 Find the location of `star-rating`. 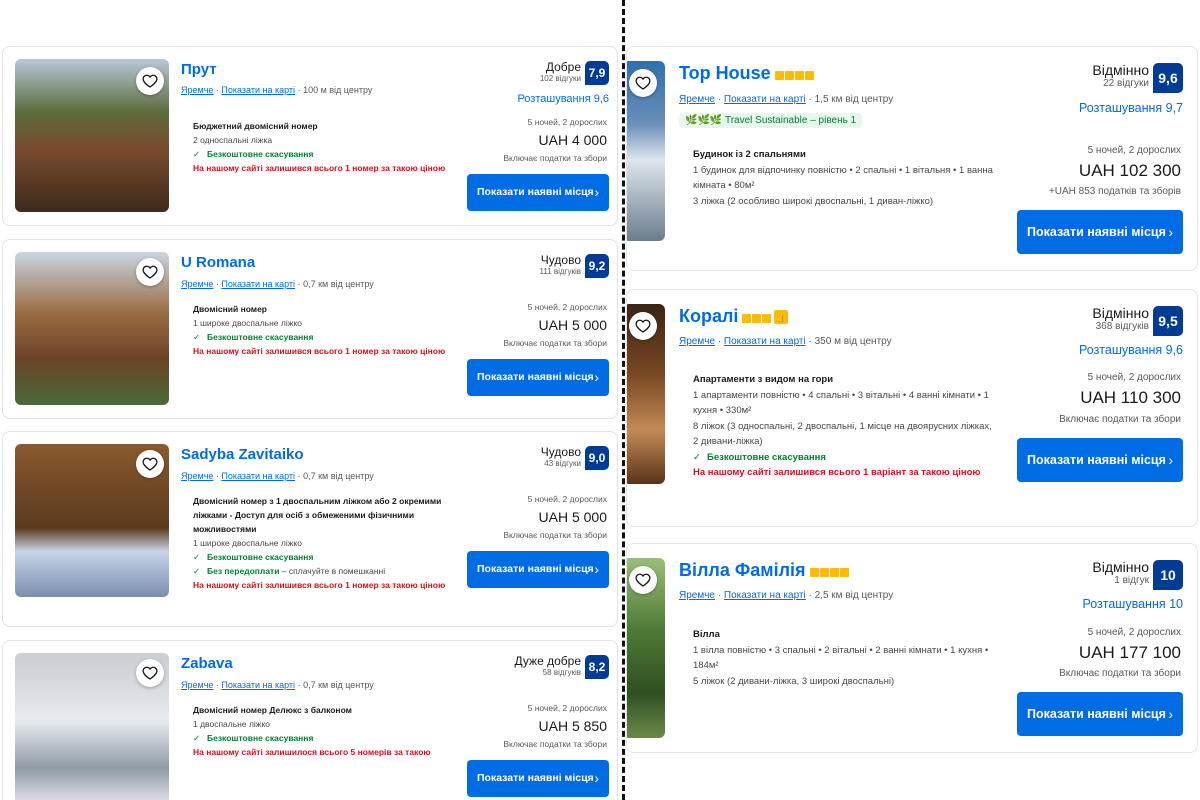

star-rating is located at coordinates (794, 74).